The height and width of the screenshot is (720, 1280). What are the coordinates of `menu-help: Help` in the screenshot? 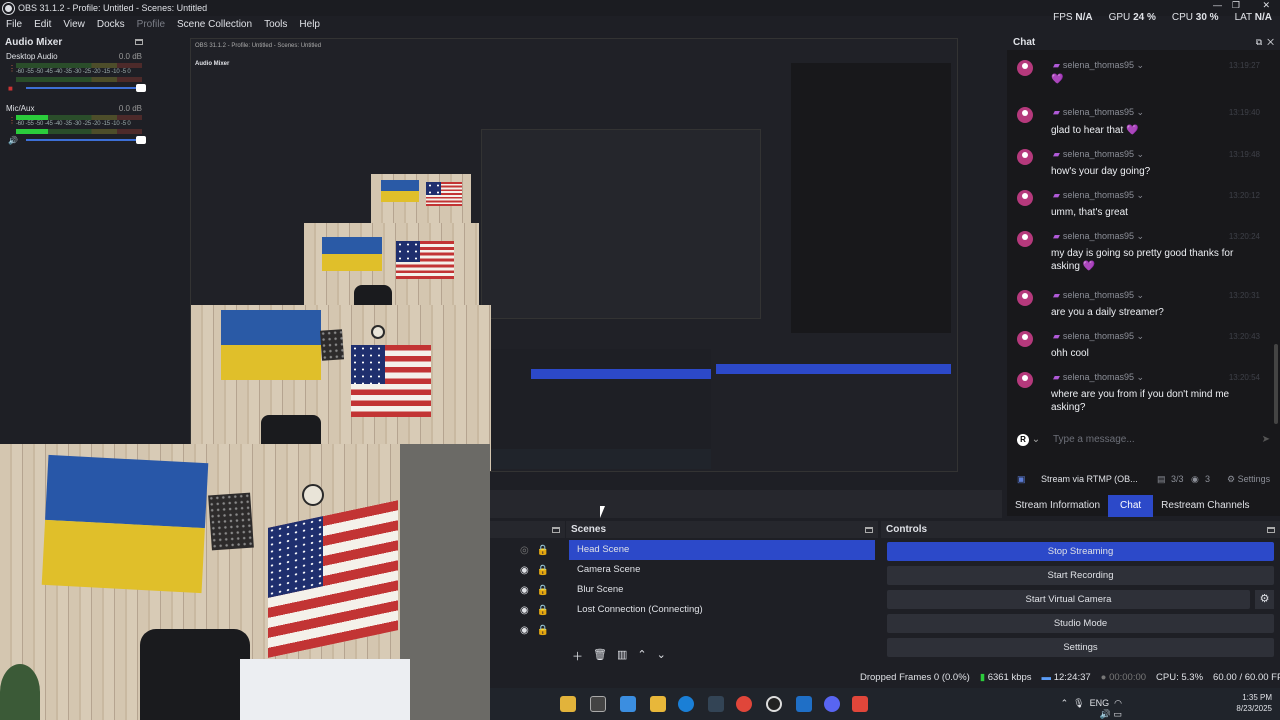 It's located at (309, 24).